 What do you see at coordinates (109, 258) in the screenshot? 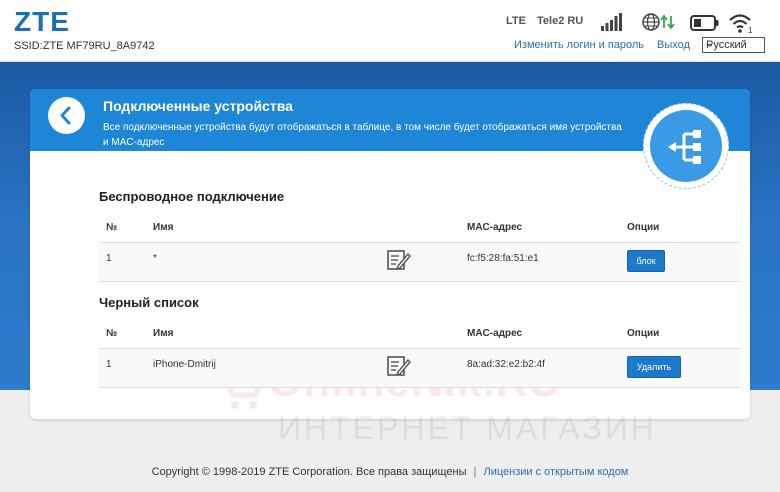
I see `wireless-row-num: 1` at bounding box center [109, 258].